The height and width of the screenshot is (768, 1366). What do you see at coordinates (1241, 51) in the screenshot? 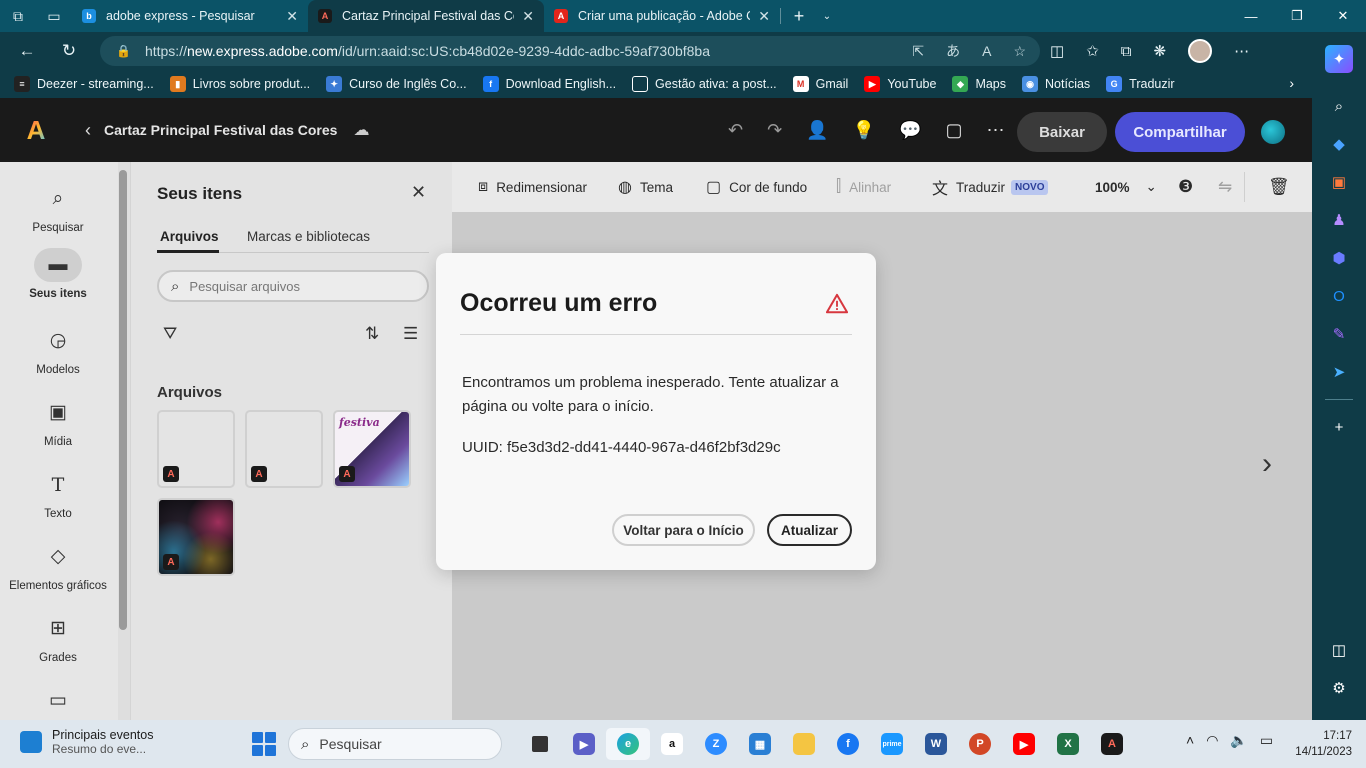
I see `more-options-icon: ⋯` at bounding box center [1241, 51].